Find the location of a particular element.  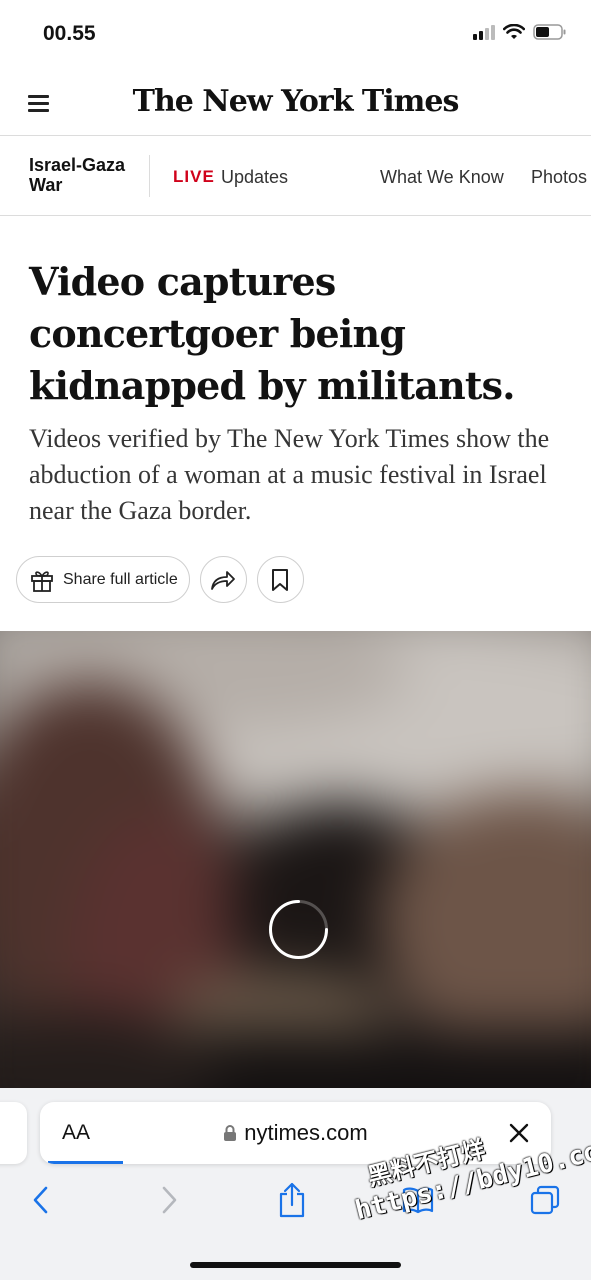

live-badge: LIVE is located at coordinates (194, 177).